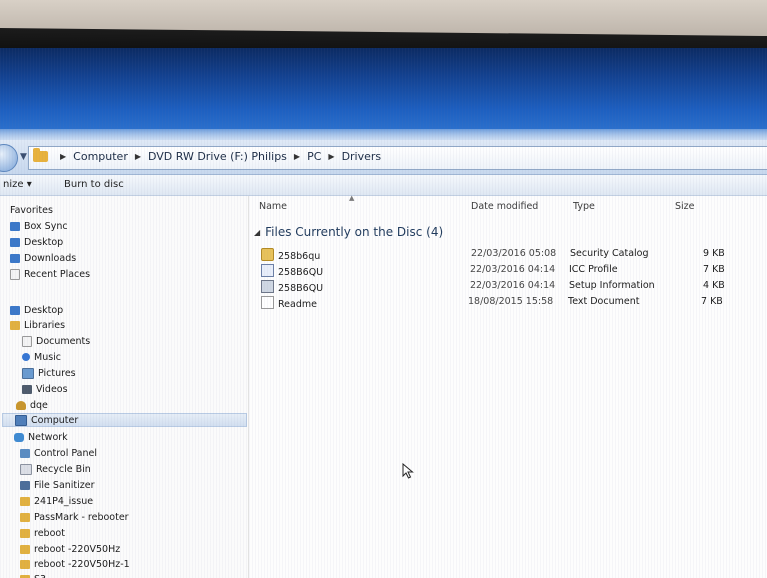  Describe the element at coordinates (27, 341) in the screenshot. I see `documents-icon` at that location.